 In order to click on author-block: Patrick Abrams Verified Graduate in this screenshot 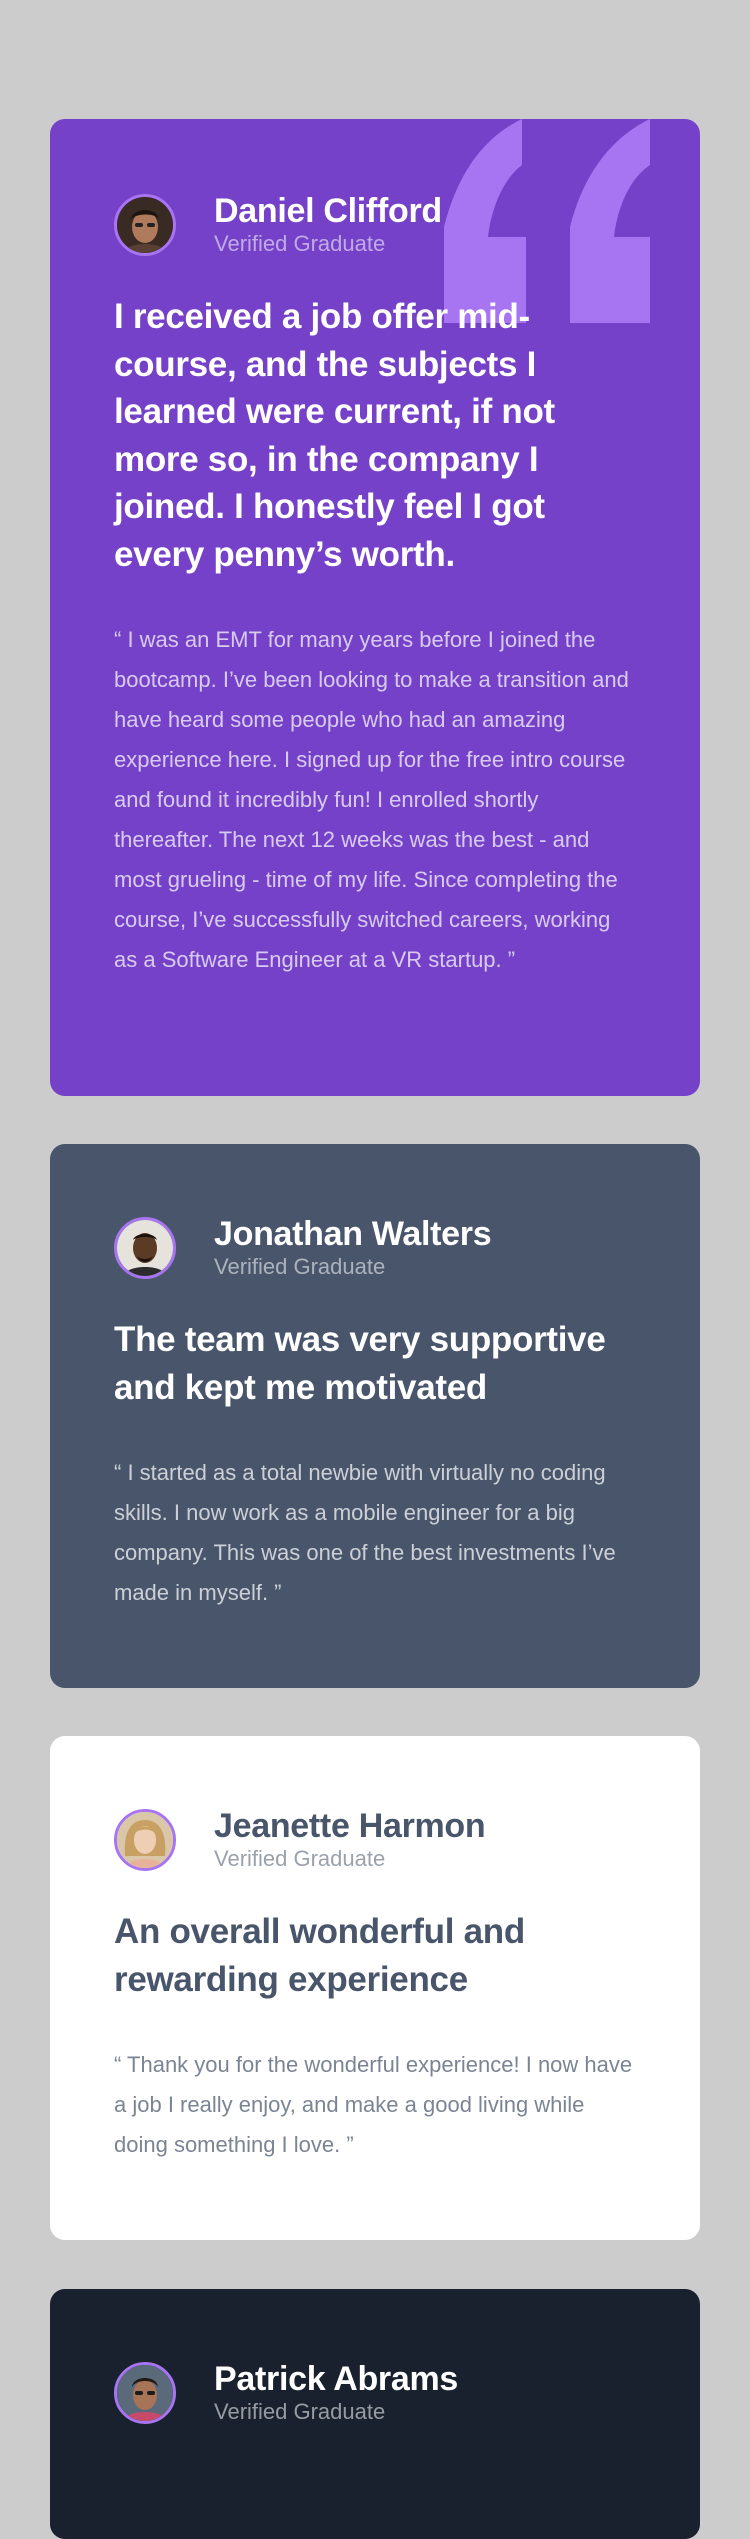, I will do `click(375, 2393)`.